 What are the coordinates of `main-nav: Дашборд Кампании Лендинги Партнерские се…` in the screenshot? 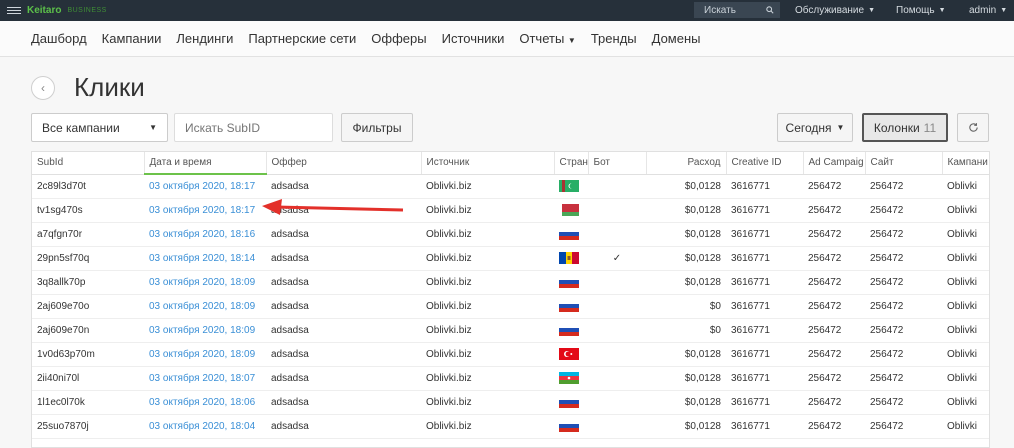 It's located at (507, 39).